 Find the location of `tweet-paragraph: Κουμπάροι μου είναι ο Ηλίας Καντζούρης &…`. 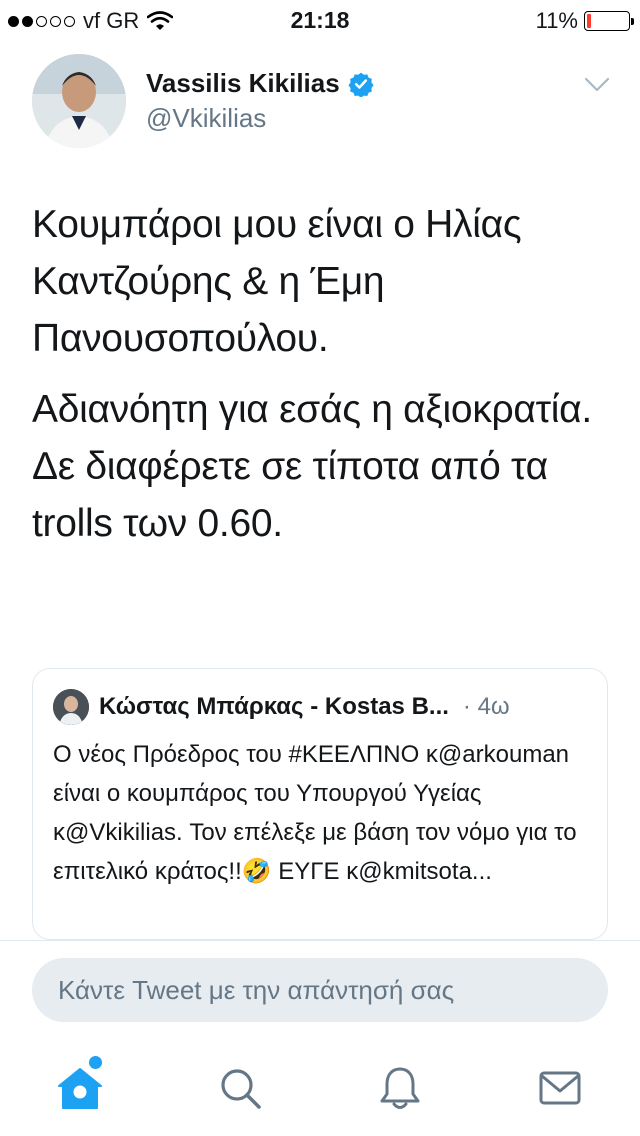

tweet-paragraph: Κουμπάροι μου είναι ο Ηλίας Καντζούρης &… is located at coordinates (277, 281).